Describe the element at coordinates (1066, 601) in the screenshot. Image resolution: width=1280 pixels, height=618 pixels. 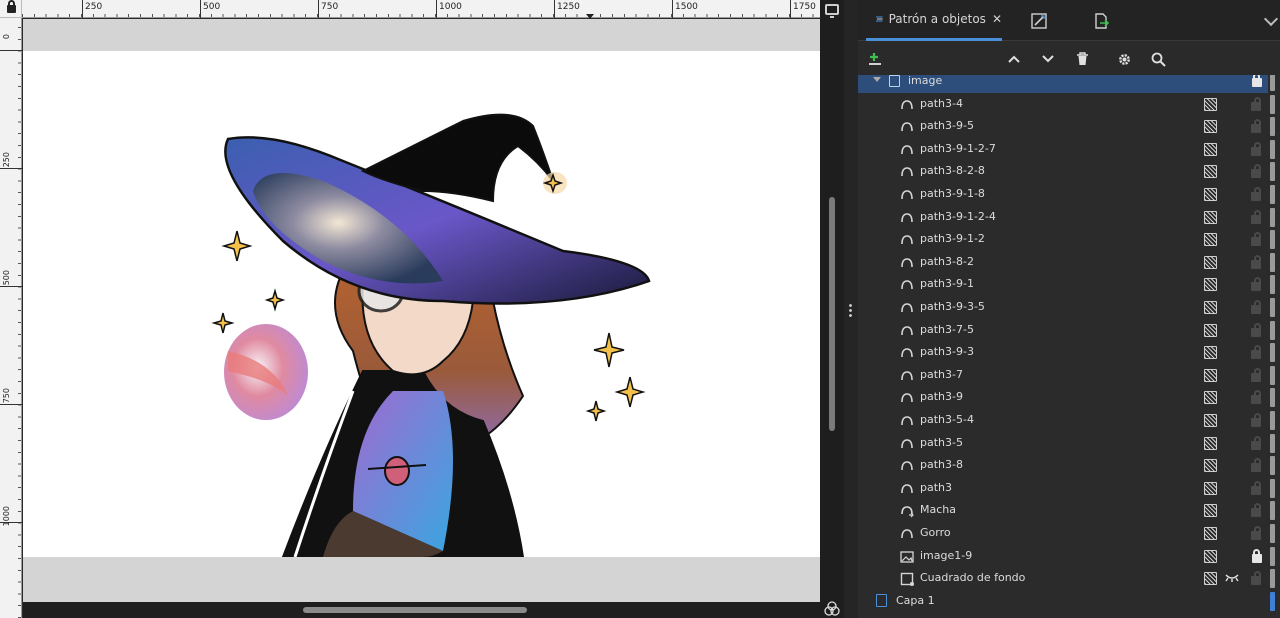
I see `tree-layer-capa-1: Capa 1` at that location.